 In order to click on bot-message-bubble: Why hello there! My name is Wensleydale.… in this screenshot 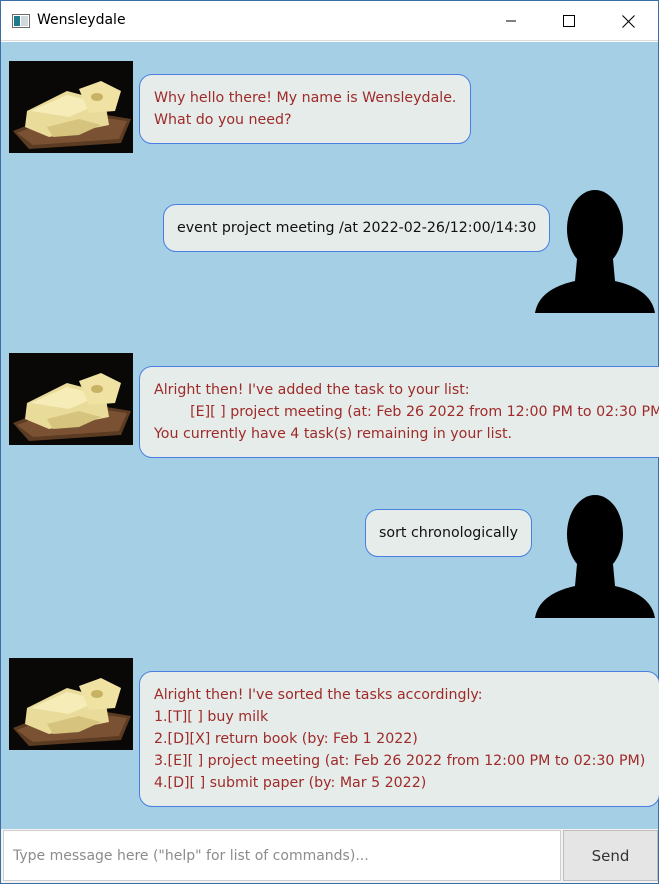, I will do `click(305, 109)`.